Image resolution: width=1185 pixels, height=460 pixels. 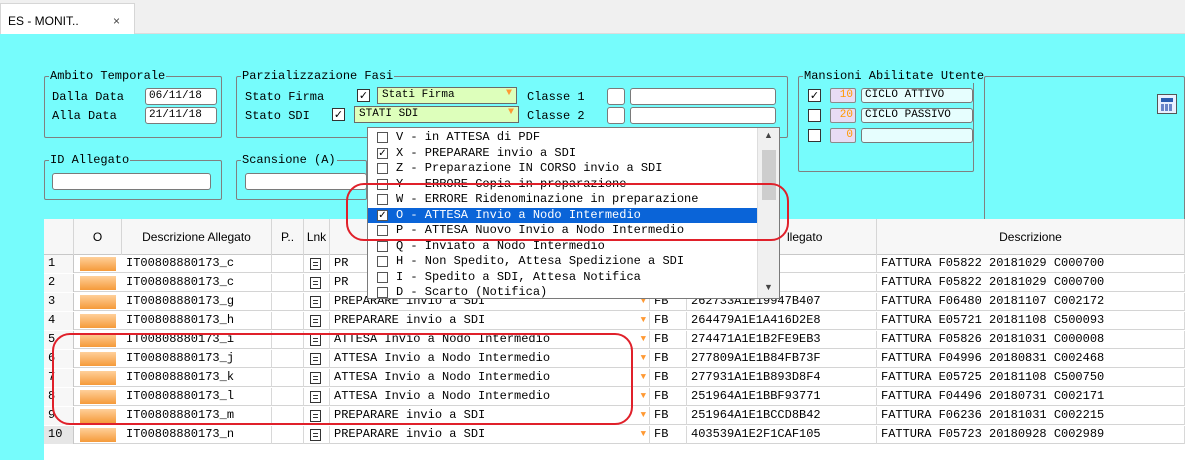 I want to click on stato-firma-select: Stati Firma ▼, so click(x=447, y=95).